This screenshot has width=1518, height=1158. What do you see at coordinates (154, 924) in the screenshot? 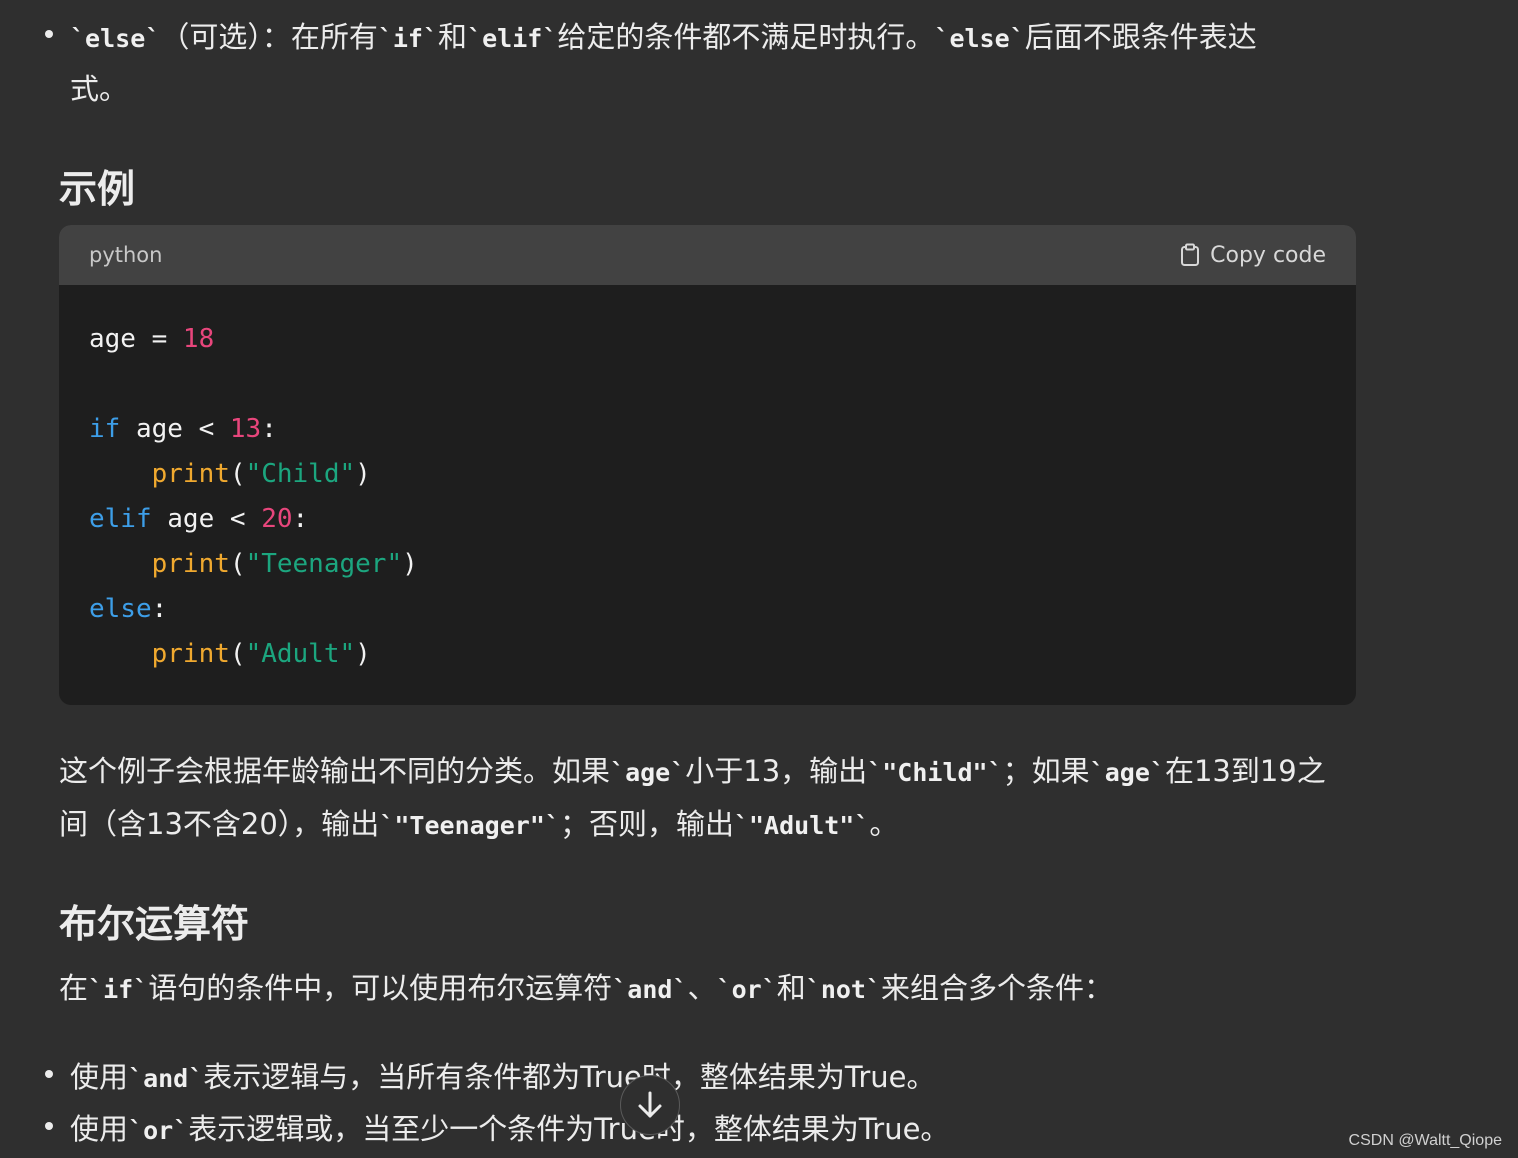
I see `boolean-operators-heading: 布尔运算符` at bounding box center [154, 924].